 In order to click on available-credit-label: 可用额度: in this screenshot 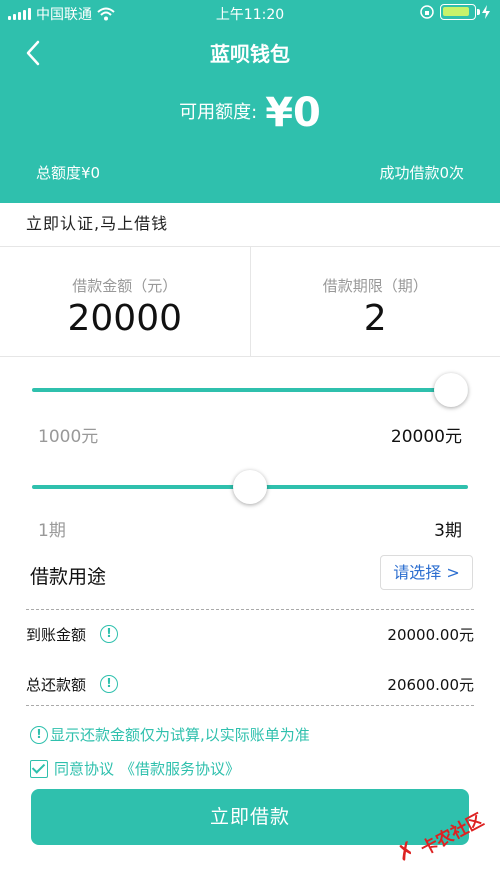, I will do `click(218, 112)`.